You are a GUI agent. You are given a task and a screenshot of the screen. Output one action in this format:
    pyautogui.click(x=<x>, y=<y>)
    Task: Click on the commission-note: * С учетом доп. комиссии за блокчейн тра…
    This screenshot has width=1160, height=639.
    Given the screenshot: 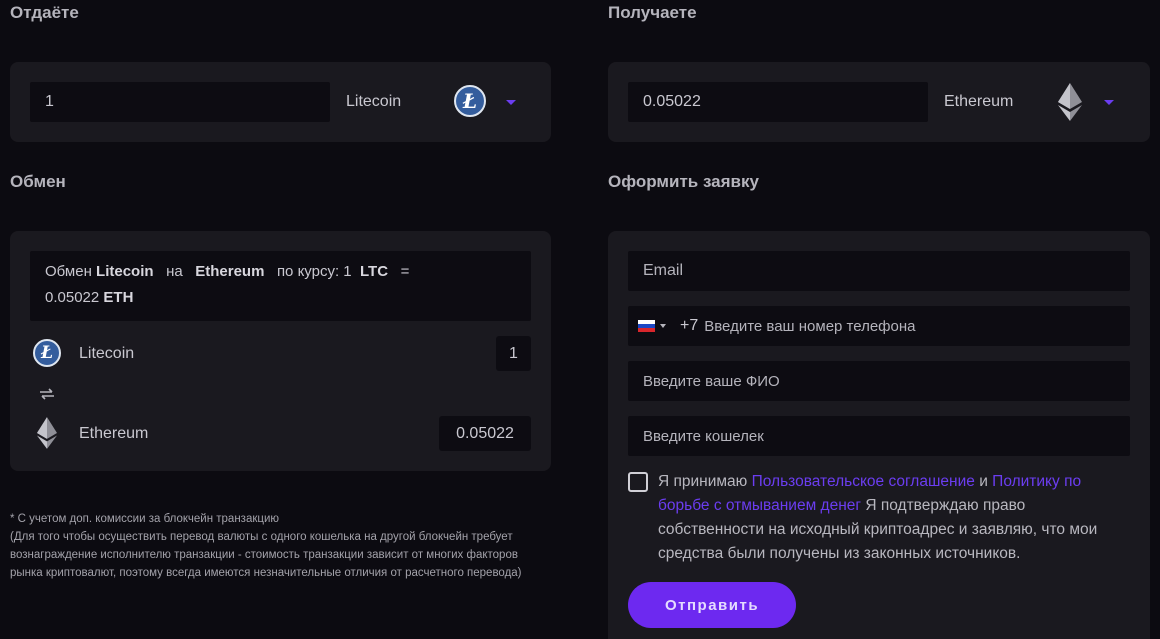 What is the action you would take?
    pyautogui.click(x=290, y=546)
    